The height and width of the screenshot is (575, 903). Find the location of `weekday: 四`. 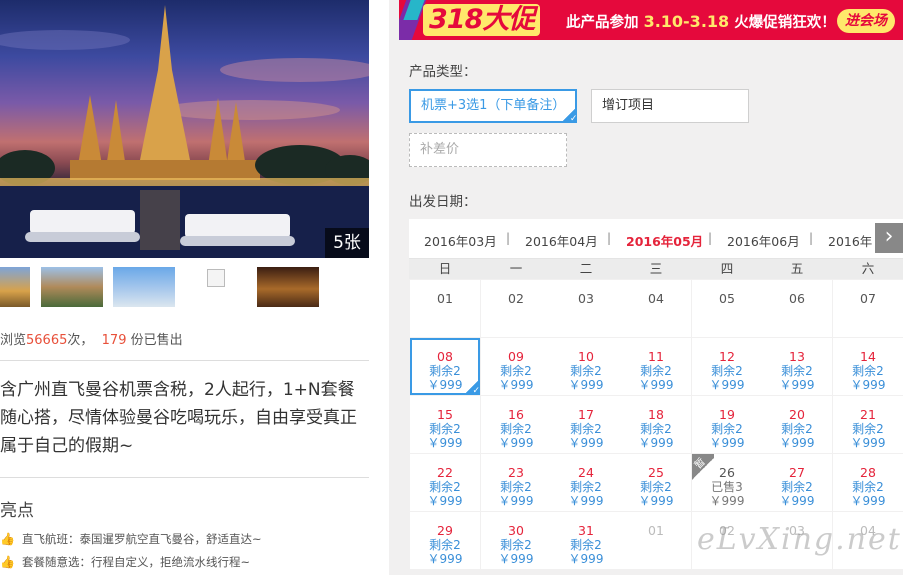

weekday: 四 is located at coordinates (727, 268).